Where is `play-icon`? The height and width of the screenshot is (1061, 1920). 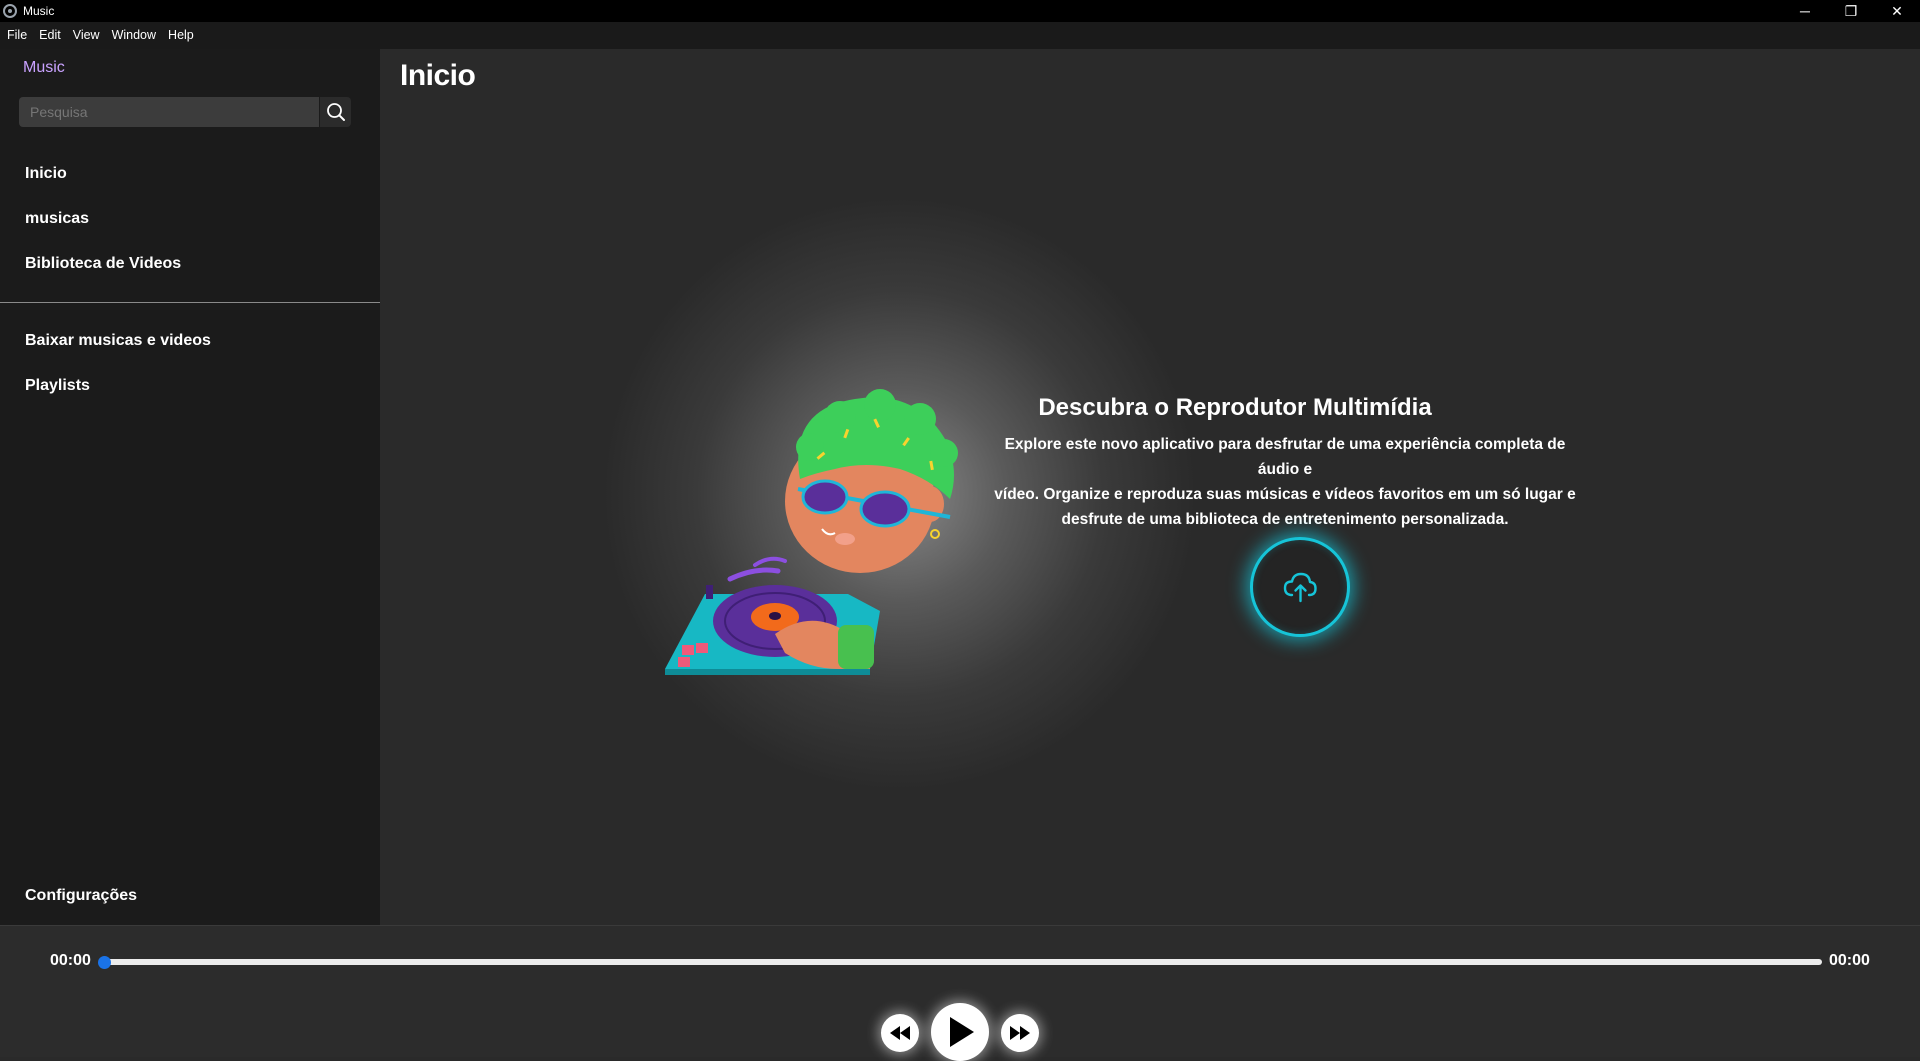
play-icon is located at coordinates (962, 1032).